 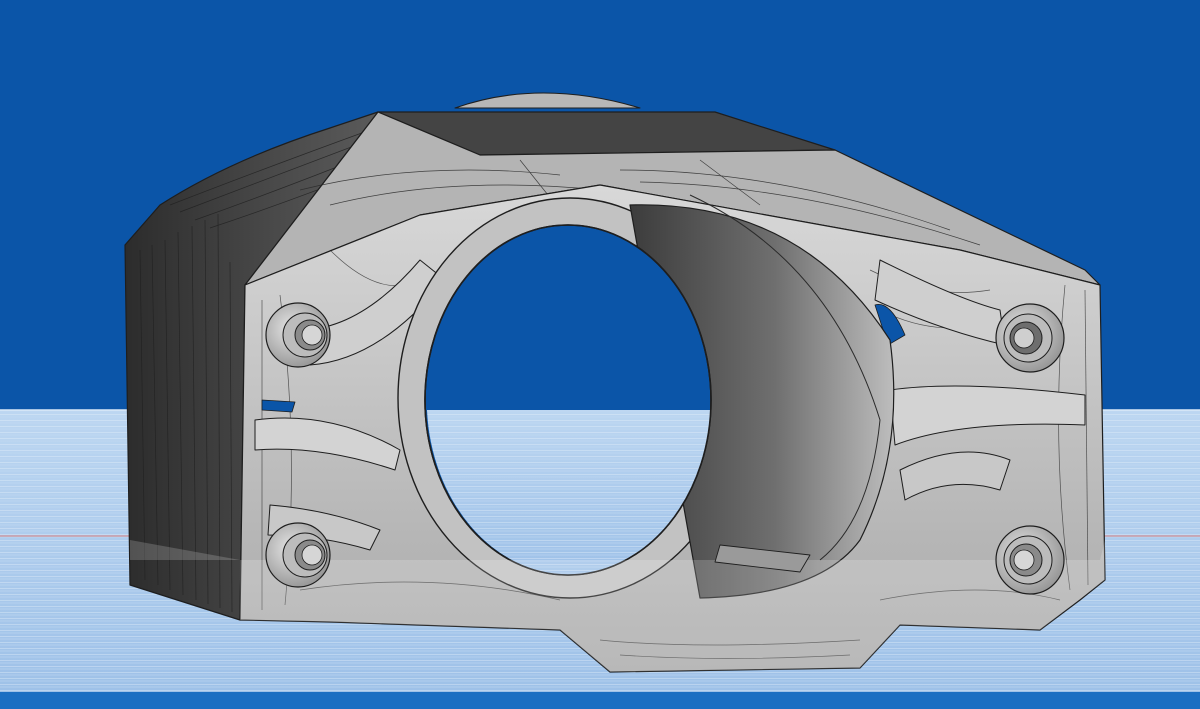 What do you see at coordinates (278, 406) in the screenshot?
I see `opening-left` at bounding box center [278, 406].